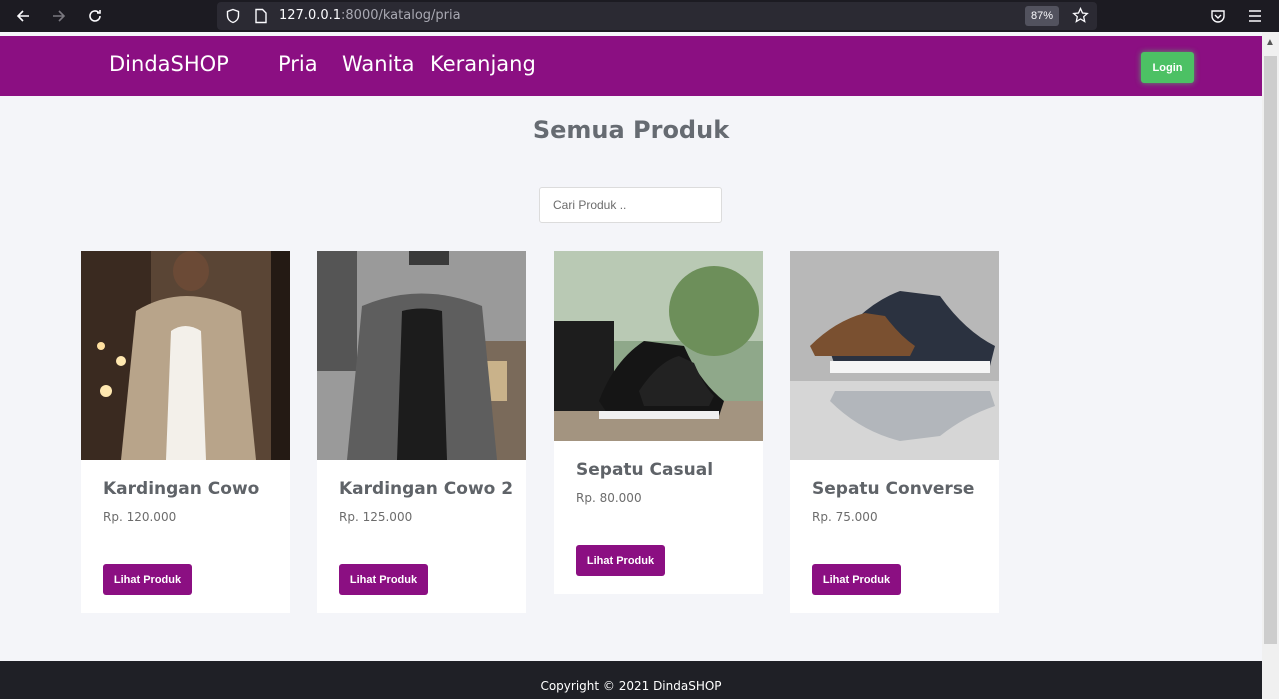  I want to click on nav-link-keranjang: Keranjang, so click(483, 64).